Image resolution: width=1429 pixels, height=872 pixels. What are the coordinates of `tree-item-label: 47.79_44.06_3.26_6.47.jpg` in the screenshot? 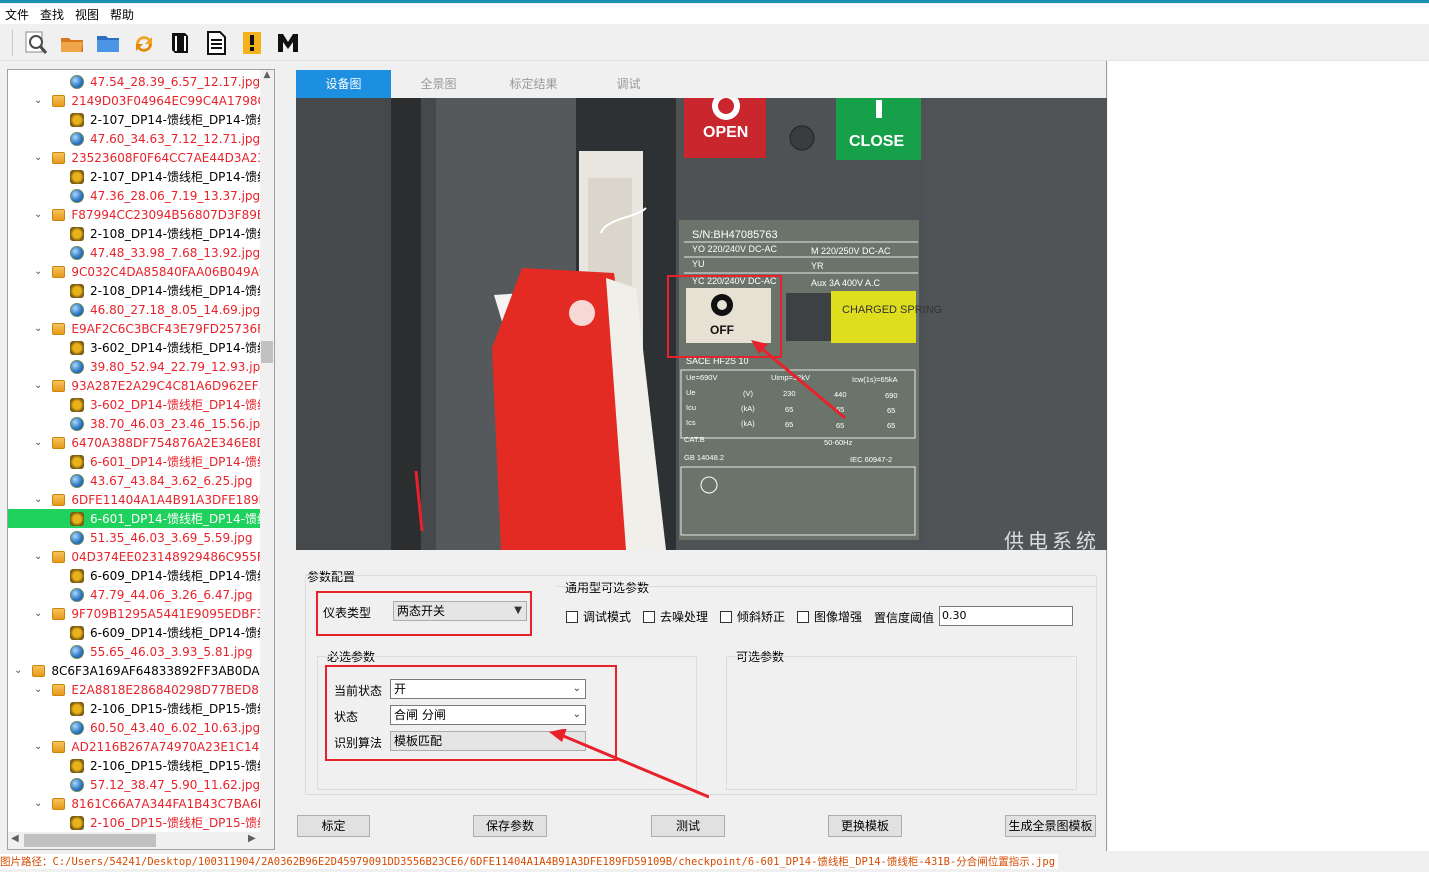 It's located at (171, 594).